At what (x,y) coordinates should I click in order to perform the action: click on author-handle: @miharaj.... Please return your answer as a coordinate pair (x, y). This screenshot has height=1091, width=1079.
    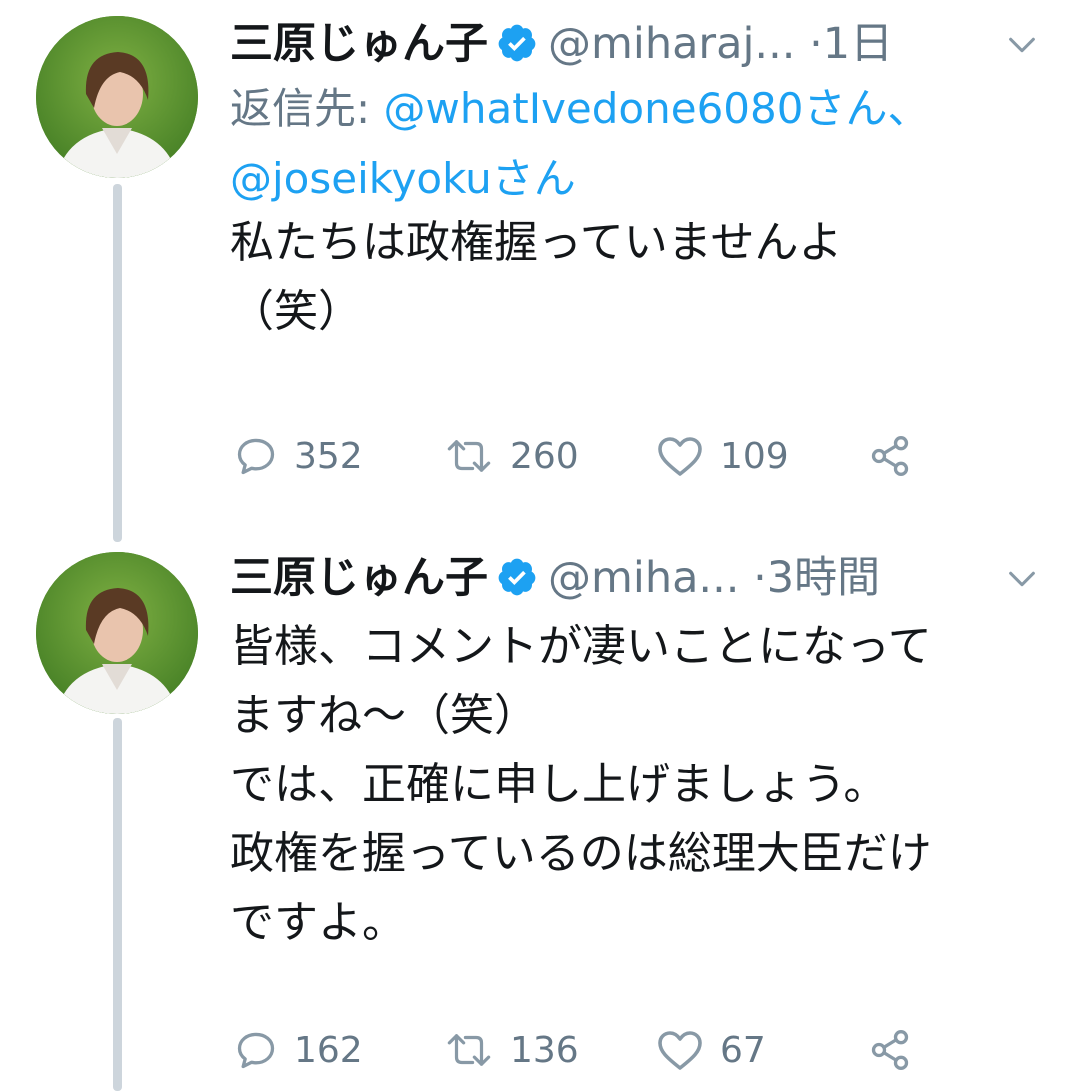
    Looking at the image, I should click on (671, 44).